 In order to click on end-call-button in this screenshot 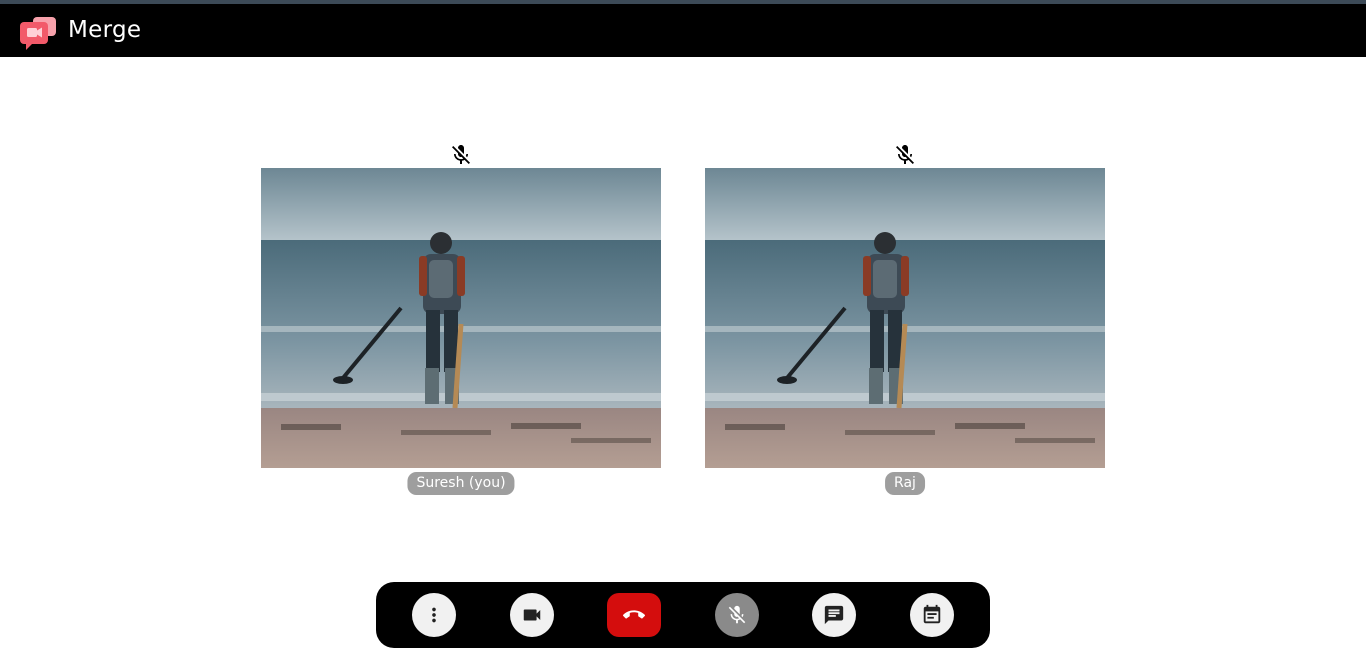, I will do `click(634, 615)`.